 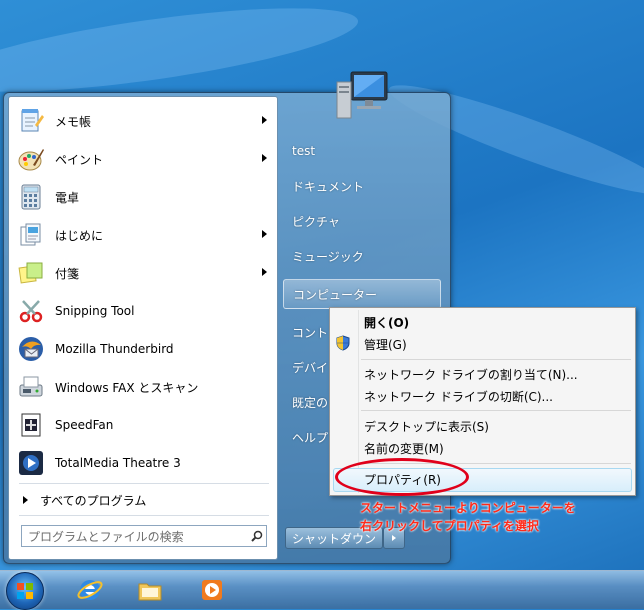 I want to click on program-item-sticky-notes: 付箋, so click(x=143, y=273).